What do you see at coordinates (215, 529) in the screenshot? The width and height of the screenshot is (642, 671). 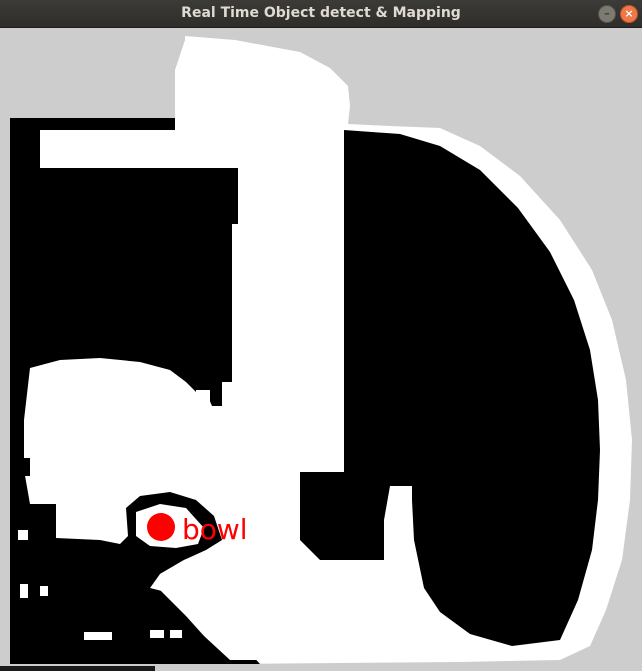 I see `detection-label-bowl: bowl` at bounding box center [215, 529].